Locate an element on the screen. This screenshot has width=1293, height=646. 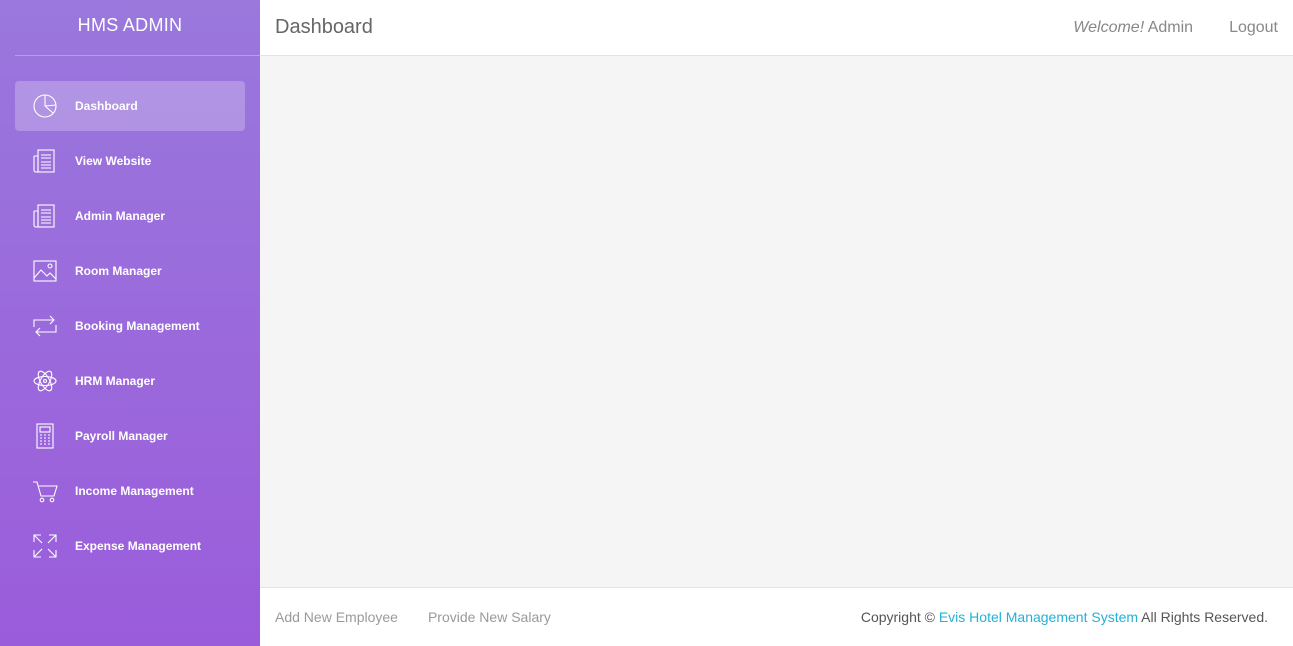
sidebar-item-income-management: Income Management is located at coordinates (130, 491).